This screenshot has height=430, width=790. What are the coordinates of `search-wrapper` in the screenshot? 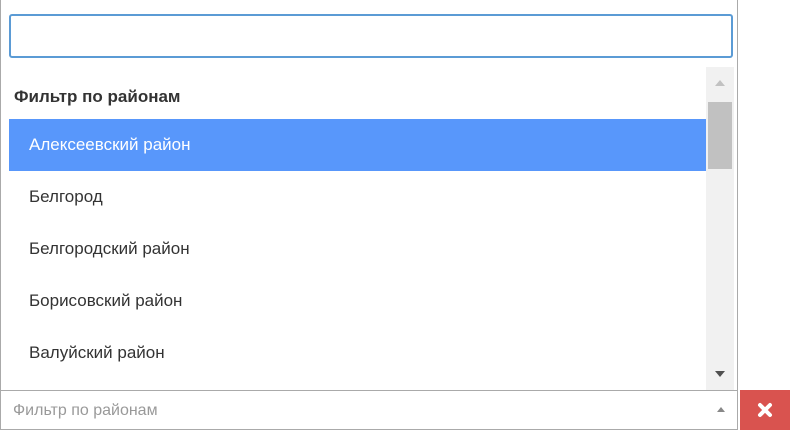 It's located at (371, 36).